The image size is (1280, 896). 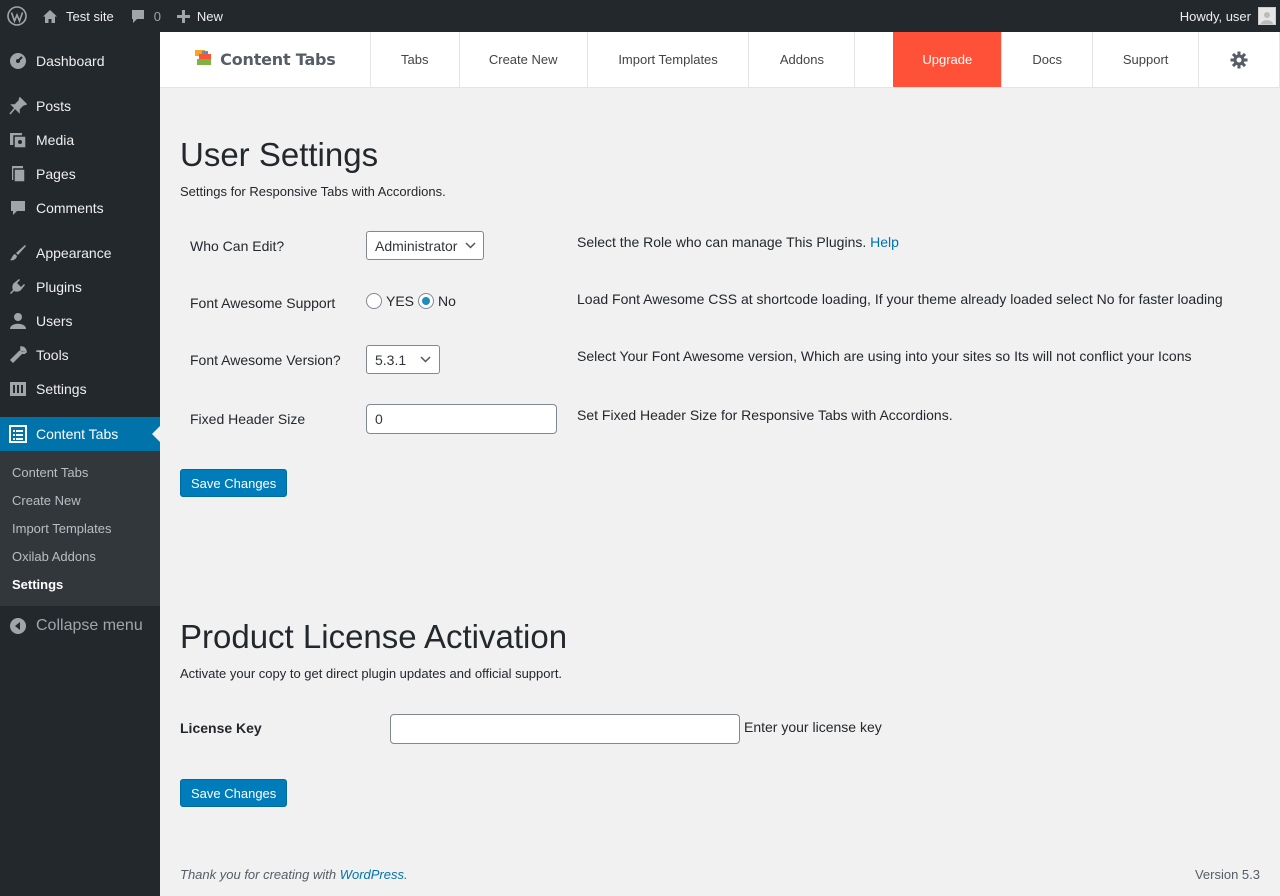 What do you see at coordinates (18, 61) in the screenshot?
I see `dashboard-icon` at bounding box center [18, 61].